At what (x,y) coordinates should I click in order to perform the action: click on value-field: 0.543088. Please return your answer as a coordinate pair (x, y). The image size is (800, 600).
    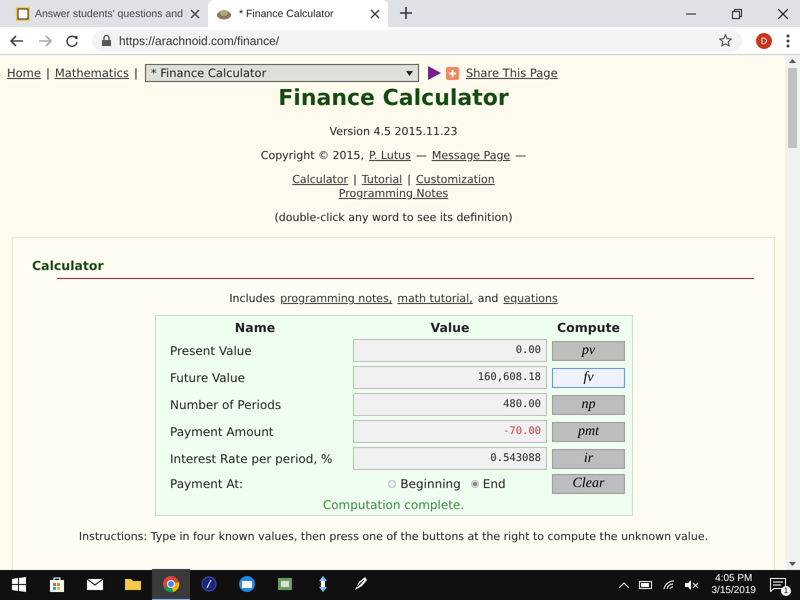
    Looking at the image, I should click on (450, 458).